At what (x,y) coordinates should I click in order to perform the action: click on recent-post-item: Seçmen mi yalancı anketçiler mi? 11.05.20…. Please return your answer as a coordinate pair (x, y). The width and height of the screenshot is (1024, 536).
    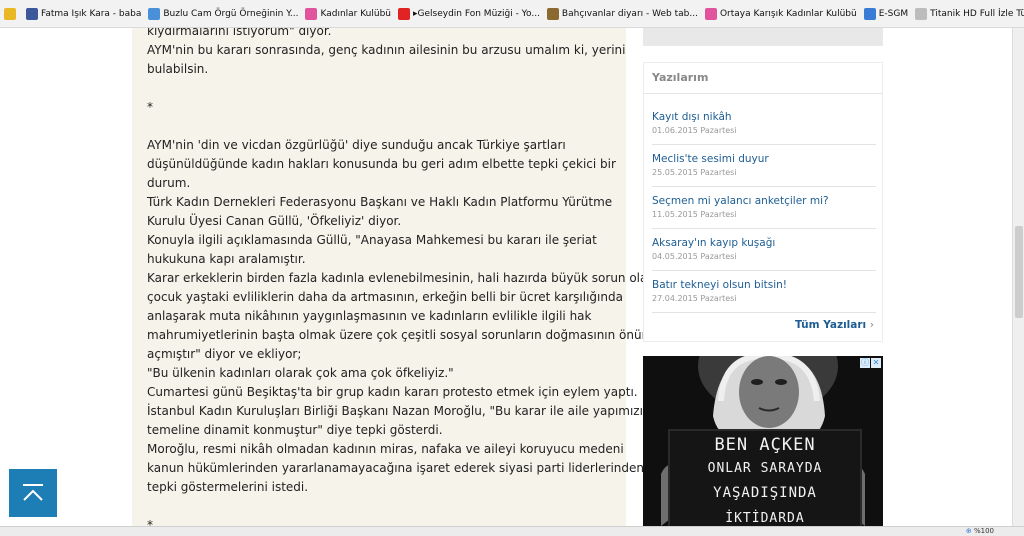
    Looking at the image, I should click on (763, 216).